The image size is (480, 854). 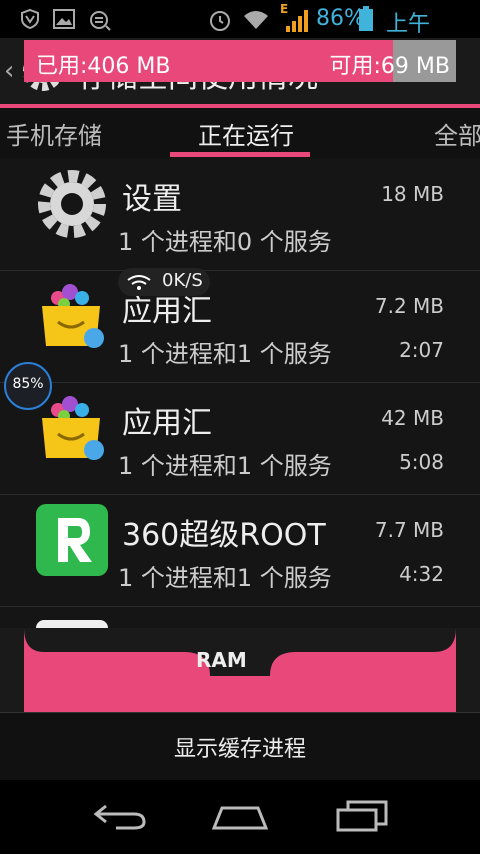 What do you see at coordinates (100, 21) in the screenshot?
I see `debug-icon` at bounding box center [100, 21].